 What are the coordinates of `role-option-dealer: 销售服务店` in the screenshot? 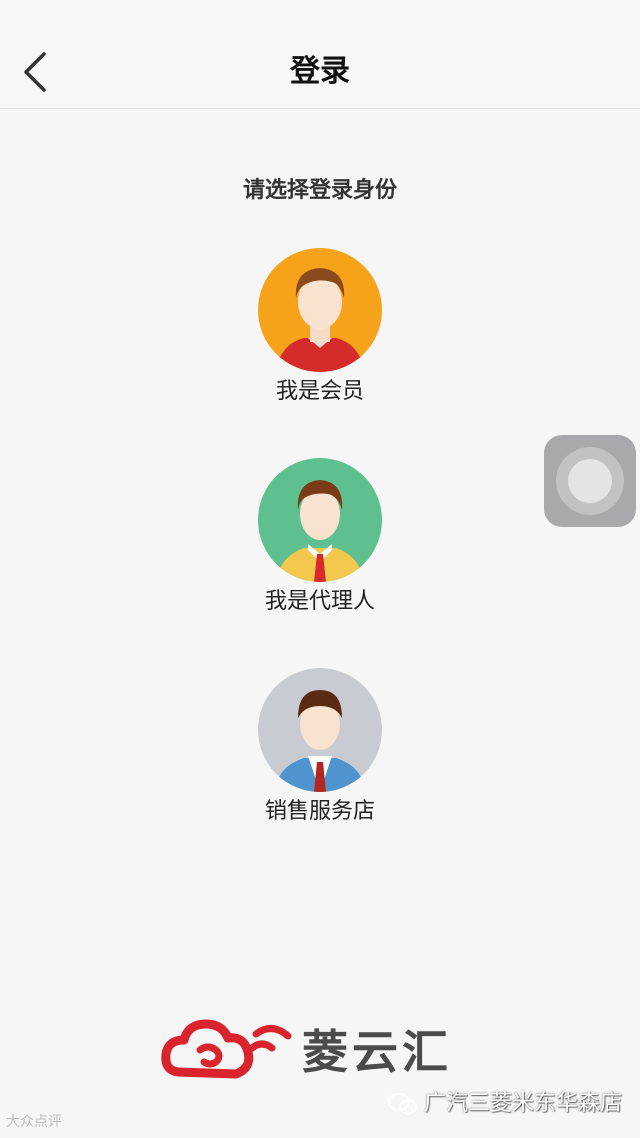 It's located at (320, 758).